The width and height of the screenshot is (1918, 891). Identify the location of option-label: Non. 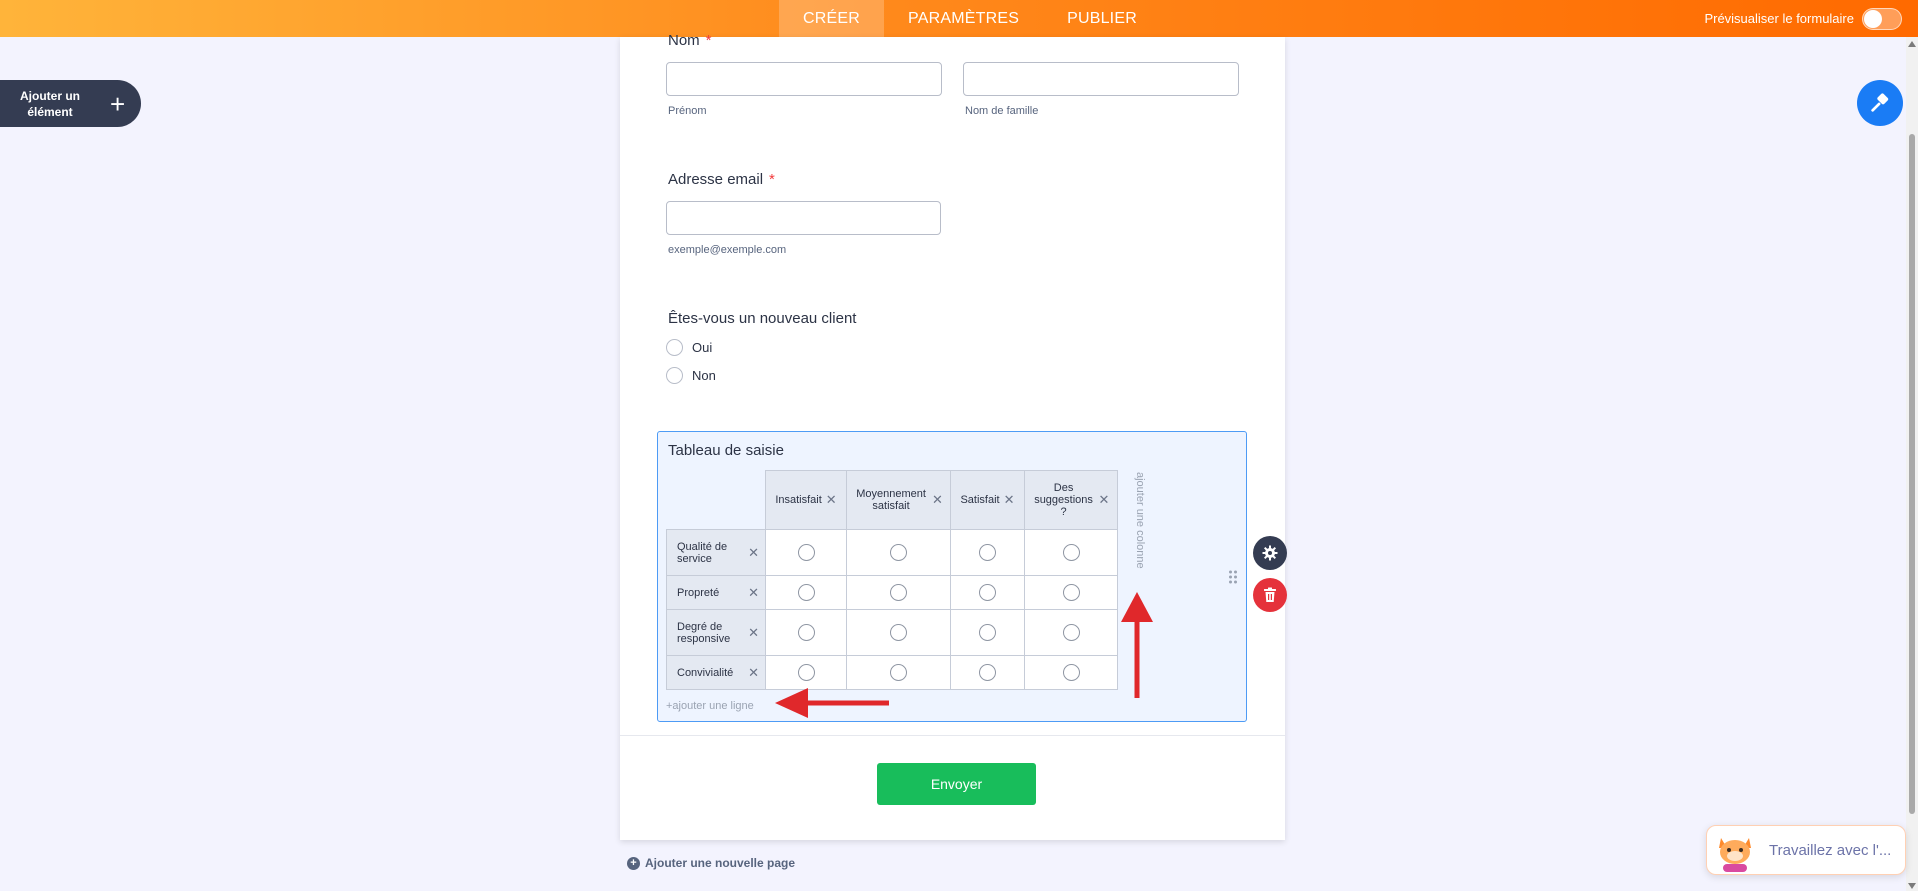
(704, 375).